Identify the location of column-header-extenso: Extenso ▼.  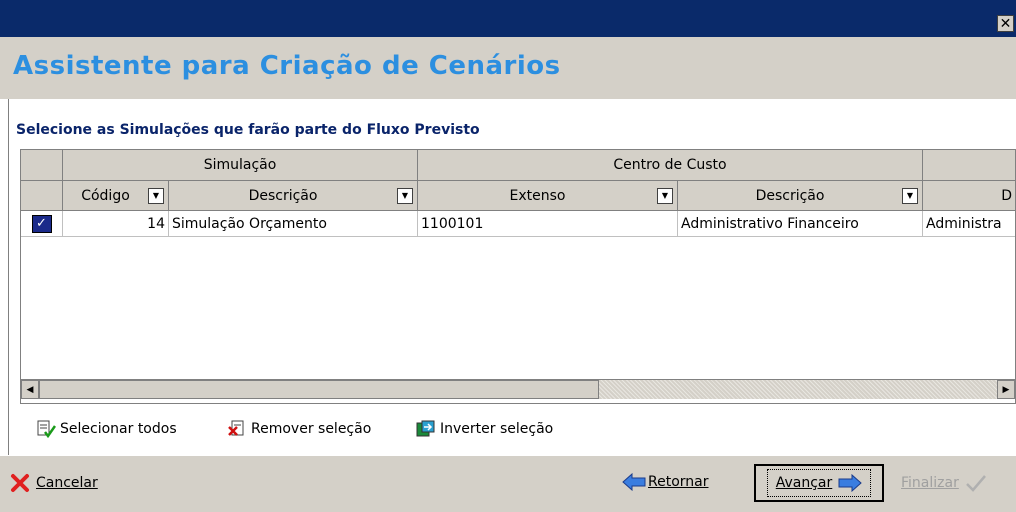
(548, 196).